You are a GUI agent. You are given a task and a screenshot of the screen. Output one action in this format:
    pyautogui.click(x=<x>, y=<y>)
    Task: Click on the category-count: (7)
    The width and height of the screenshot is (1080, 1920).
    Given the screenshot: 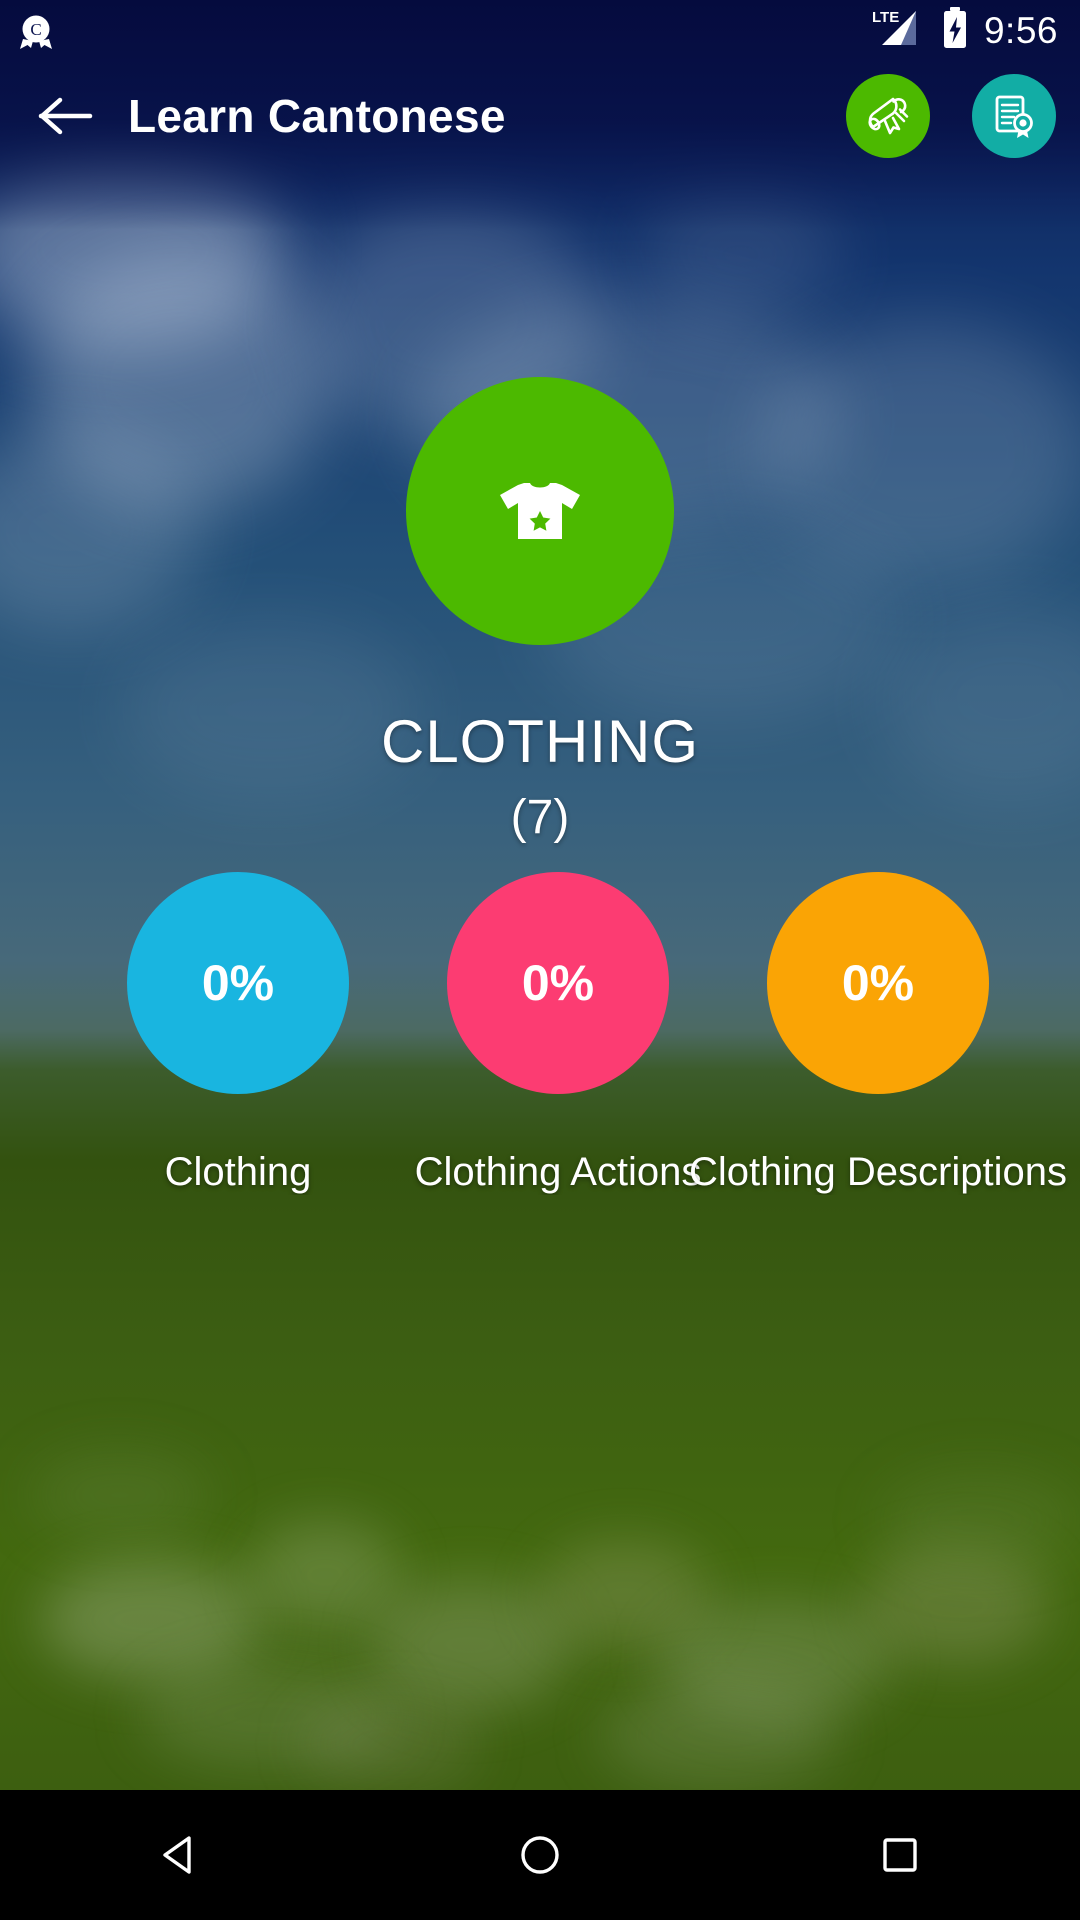 What is the action you would take?
    pyautogui.click(x=540, y=817)
    